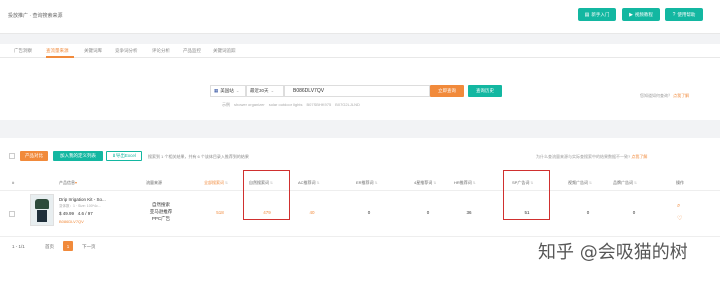 This screenshot has height=282, width=720. What do you see at coordinates (265, 91) in the screenshot?
I see `period-select: 最近30天 ⌄` at bounding box center [265, 91].